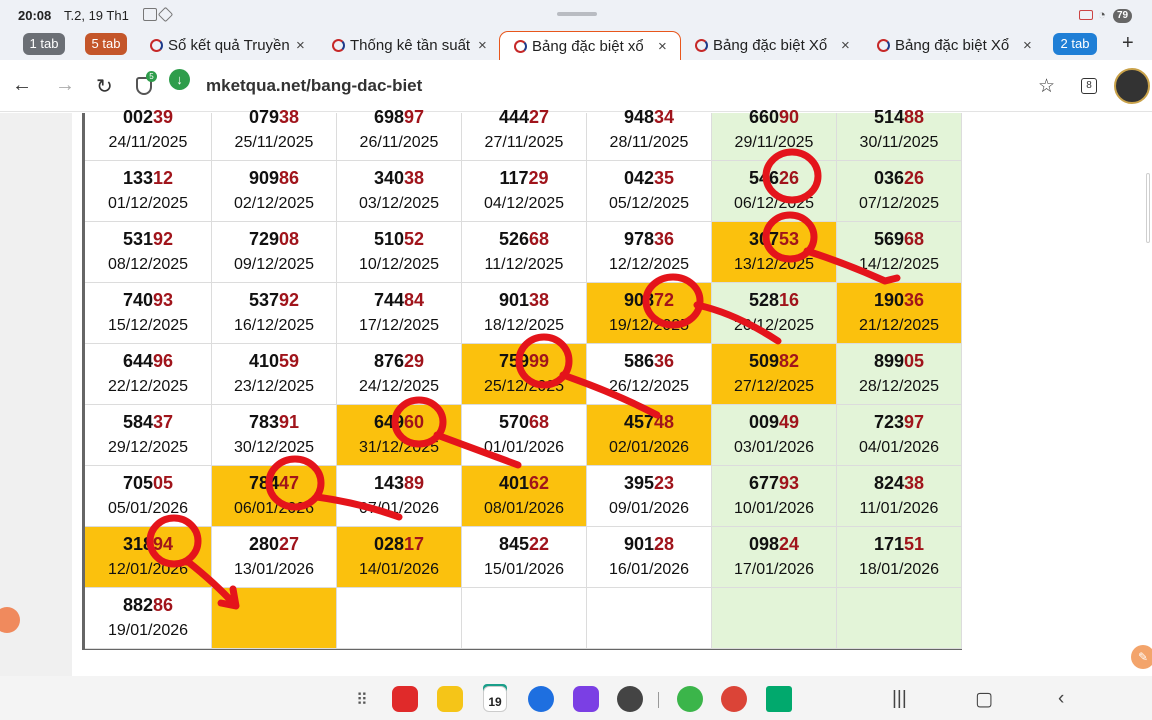  Describe the element at coordinates (524, 142) in the screenshot. I see `draw-date: 27/11/2025` at that location.